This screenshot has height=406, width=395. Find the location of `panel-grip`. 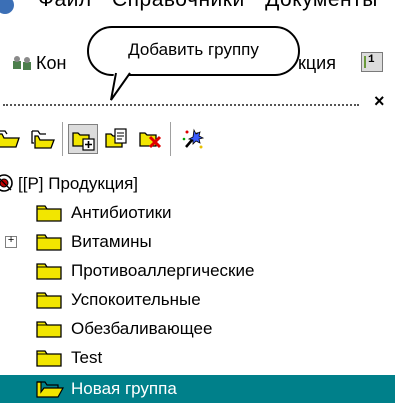

panel-grip is located at coordinates (181, 105).